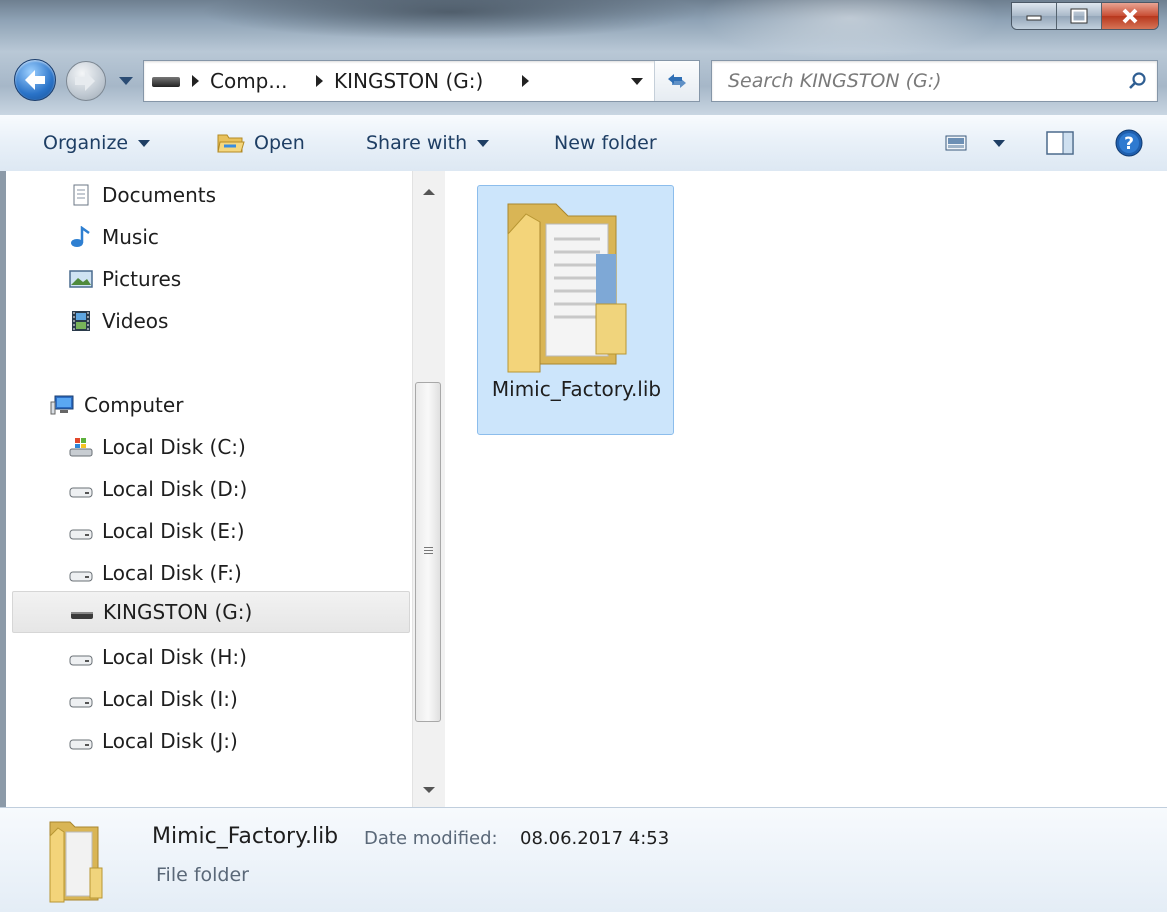 This screenshot has width=1167, height=912. I want to click on close-icon, so click(1130, 16).